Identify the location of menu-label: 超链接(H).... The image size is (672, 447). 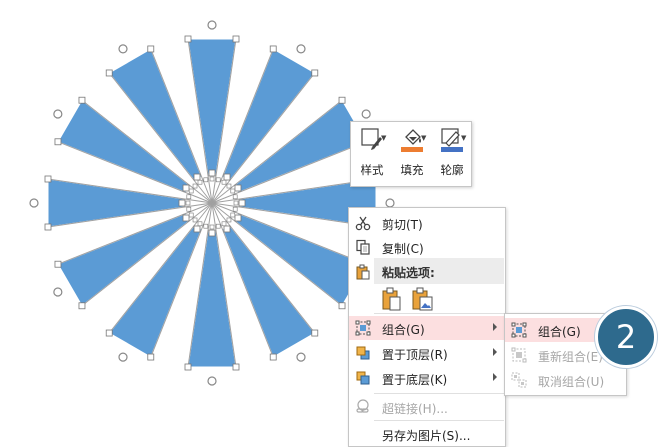
(415, 409).